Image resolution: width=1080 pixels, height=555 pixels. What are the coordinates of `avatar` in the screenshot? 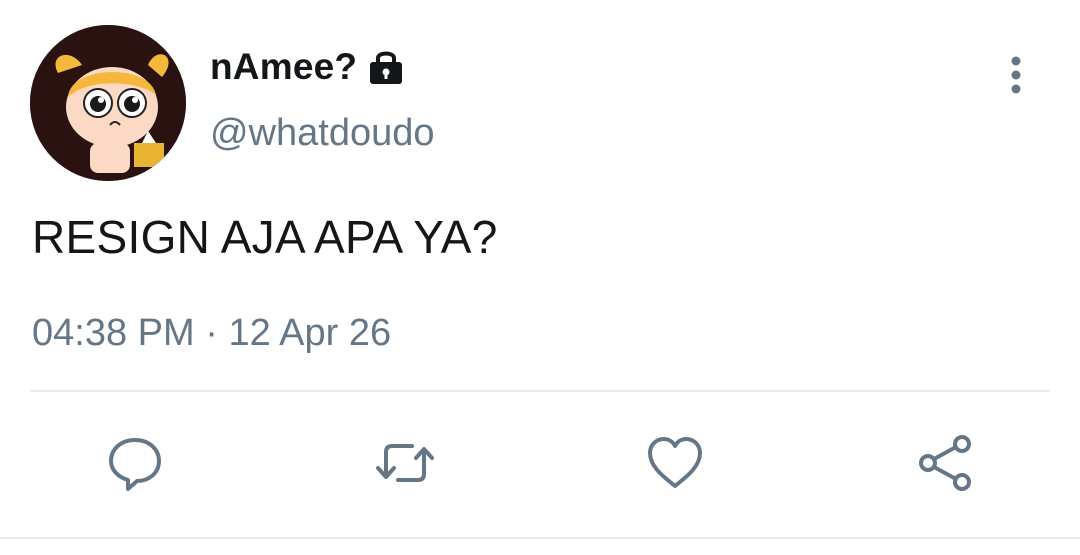 It's located at (108, 103).